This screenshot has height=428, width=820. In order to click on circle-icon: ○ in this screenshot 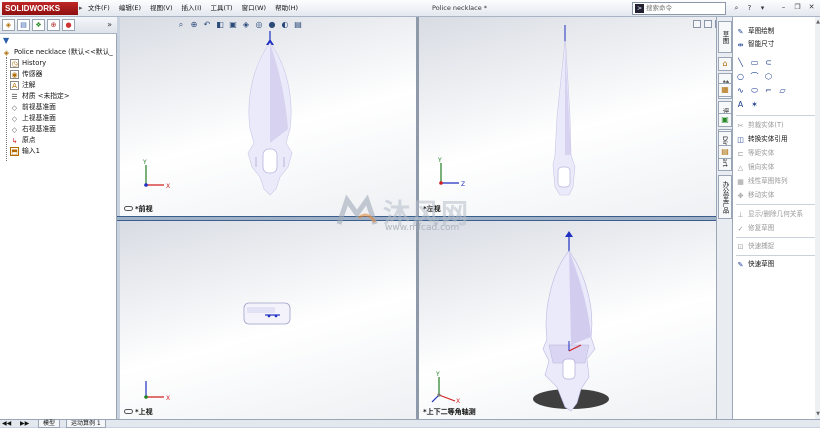, I will do `click(740, 76)`.